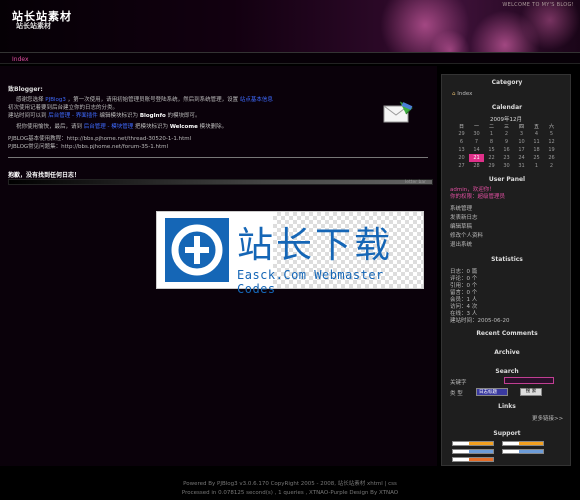 The image size is (580, 500). What do you see at coordinates (507, 371) in the screenshot?
I see `search-title: Search` at bounding box center [507, 371].